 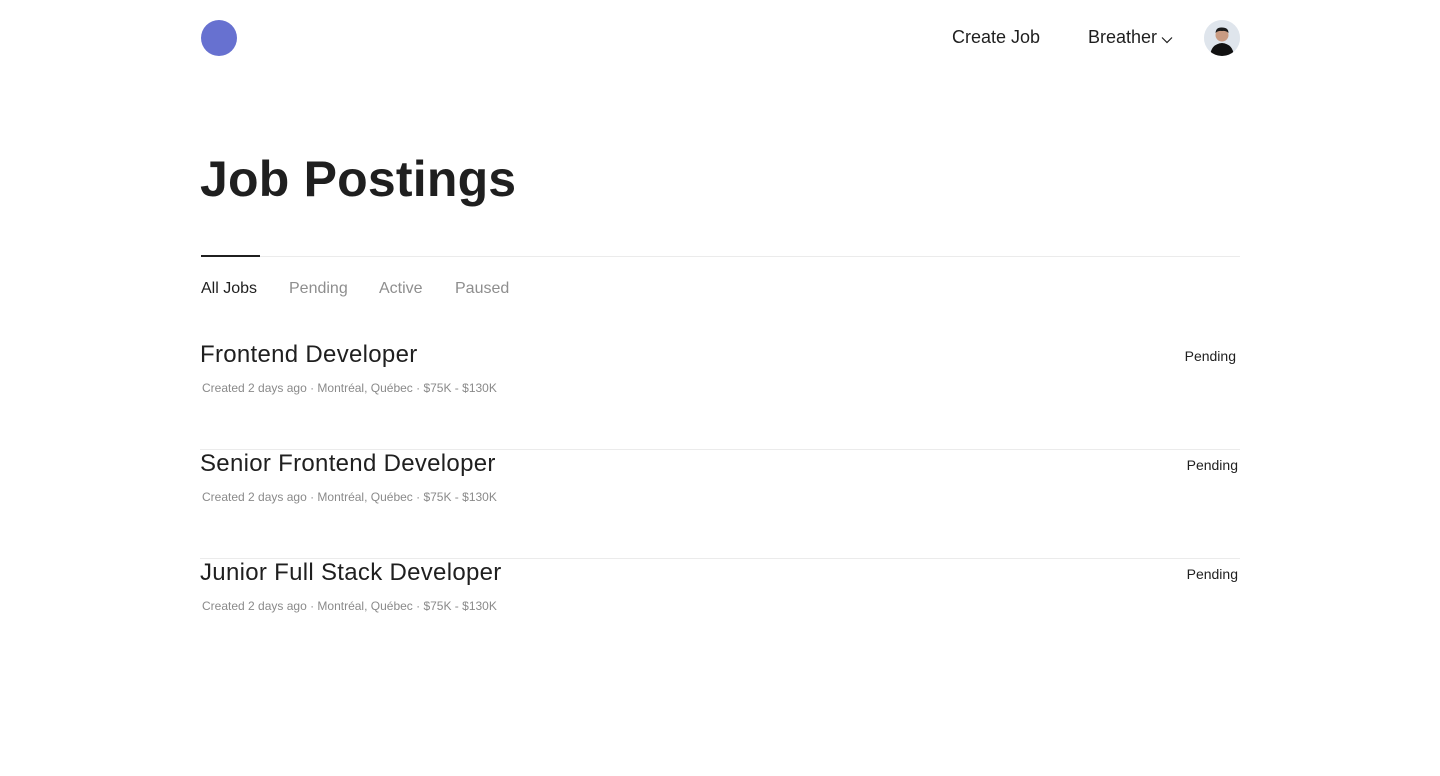 What do you see at coordinates (219, 38) in the screenshot?
I see `logo-icon` at bounding box center [219, 38].